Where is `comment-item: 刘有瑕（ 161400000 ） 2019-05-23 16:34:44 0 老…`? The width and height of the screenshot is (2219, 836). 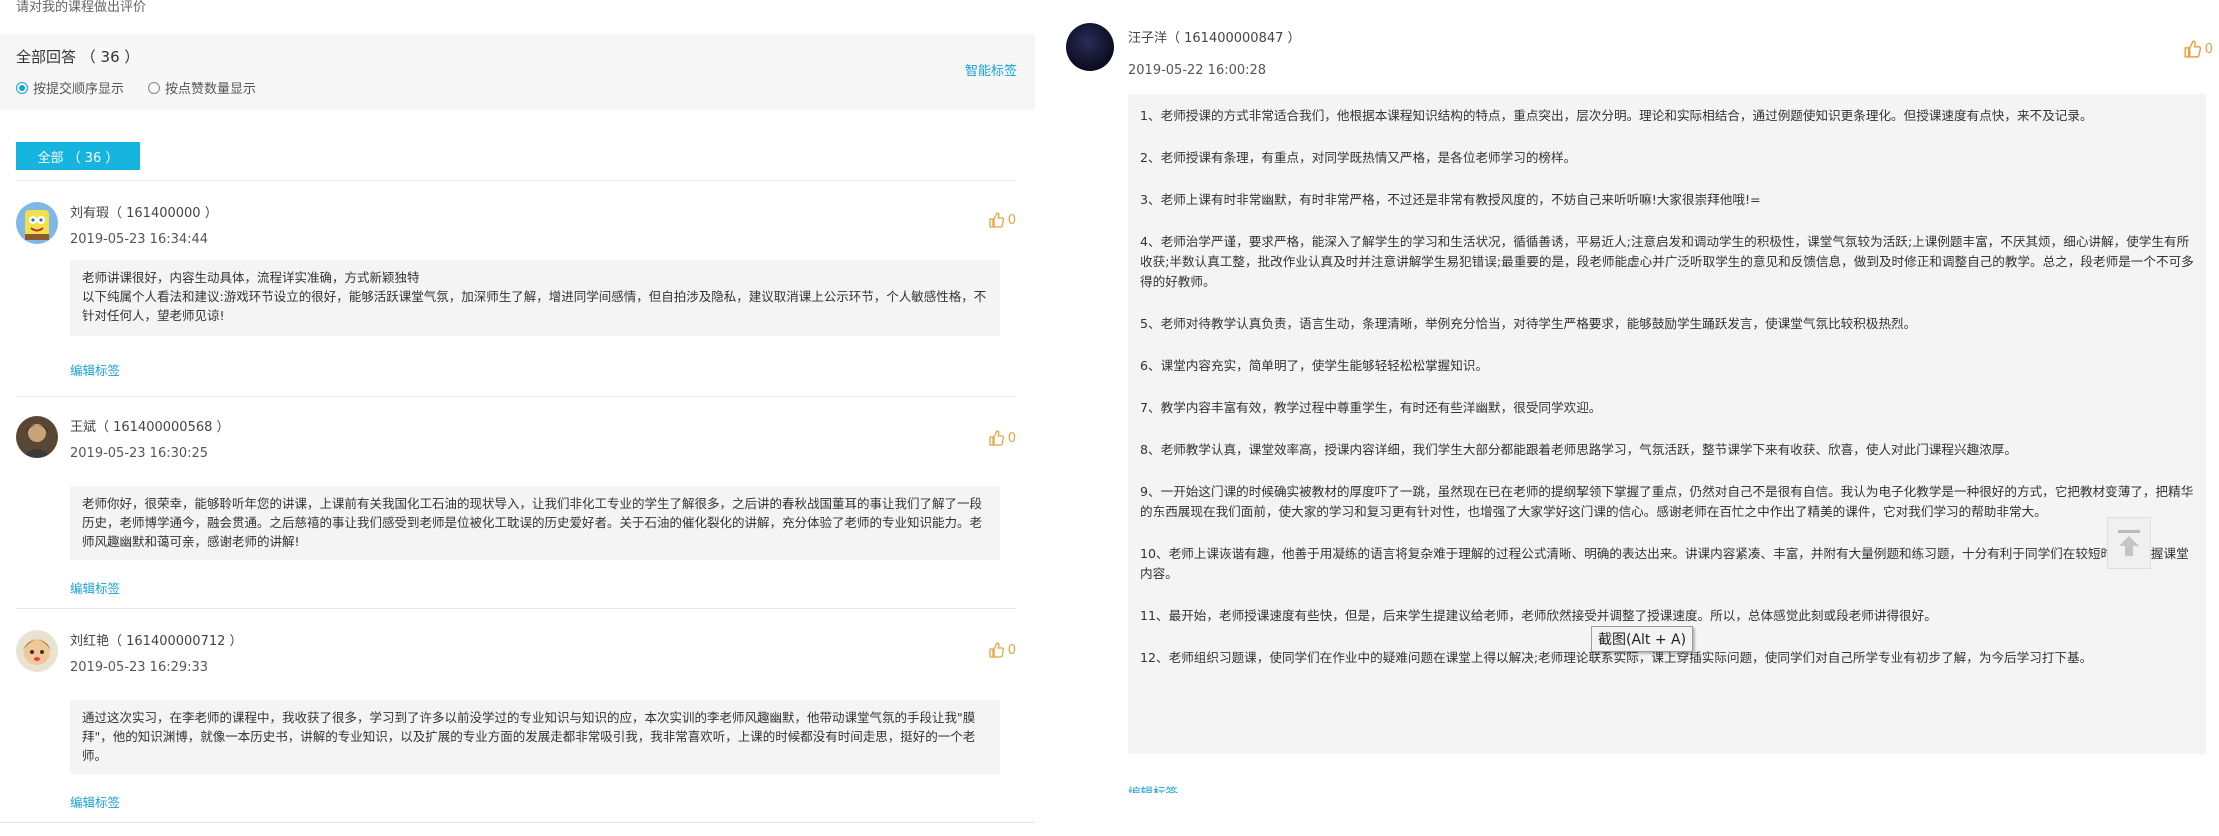 comment-item: 刘有瑕（ 161400000 ） 2019-05-23 16:34:44 0 老… is located at coordinates (516, 297).